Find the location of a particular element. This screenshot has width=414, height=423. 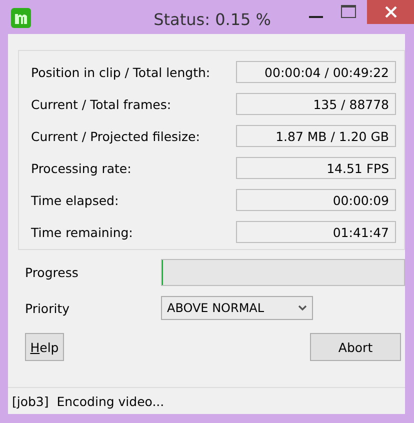

priority-label: Priority is located at coordinates (47, 308).